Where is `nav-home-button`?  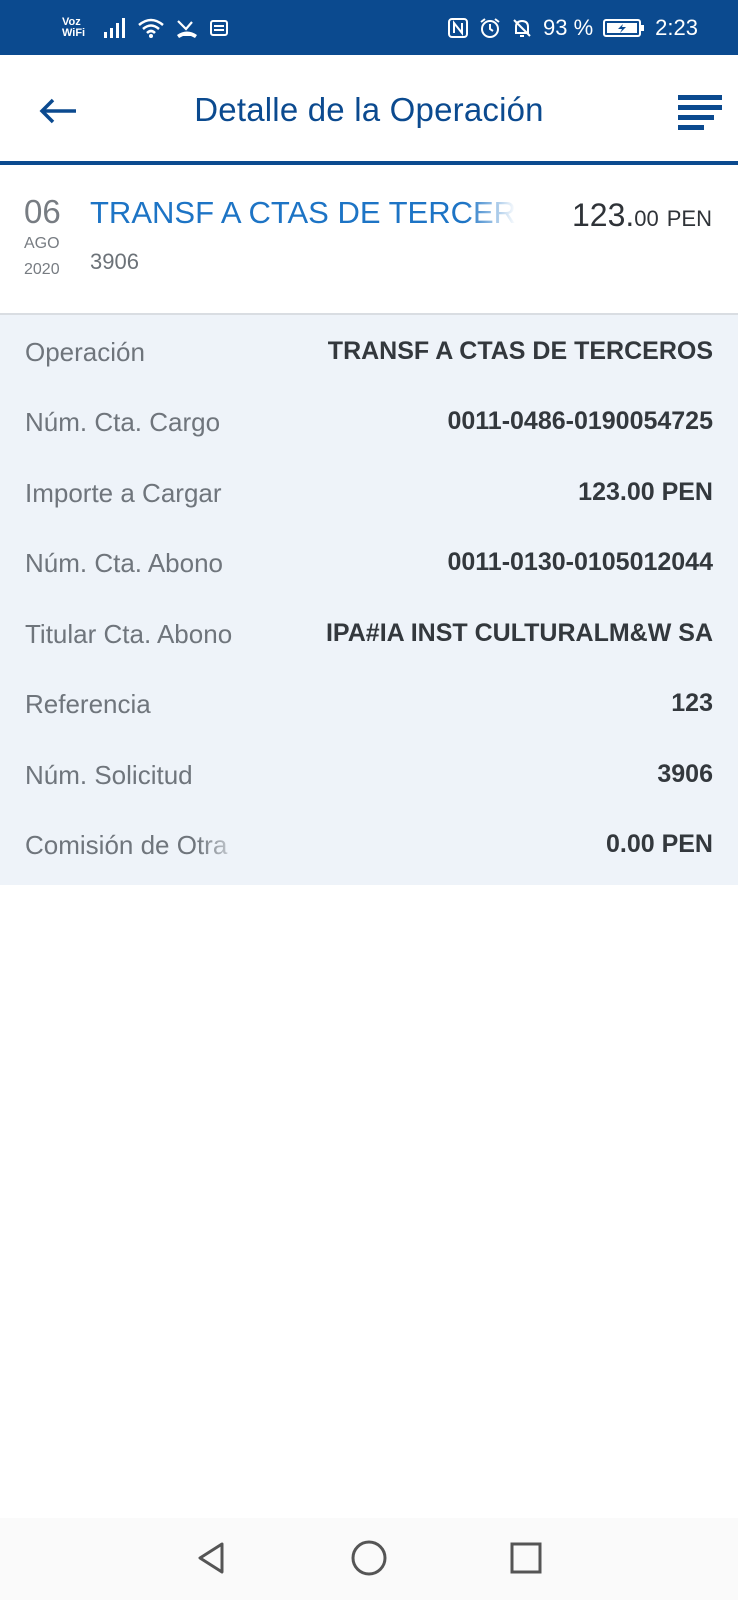
nav-home-button is located at coordinates (369, 1558).